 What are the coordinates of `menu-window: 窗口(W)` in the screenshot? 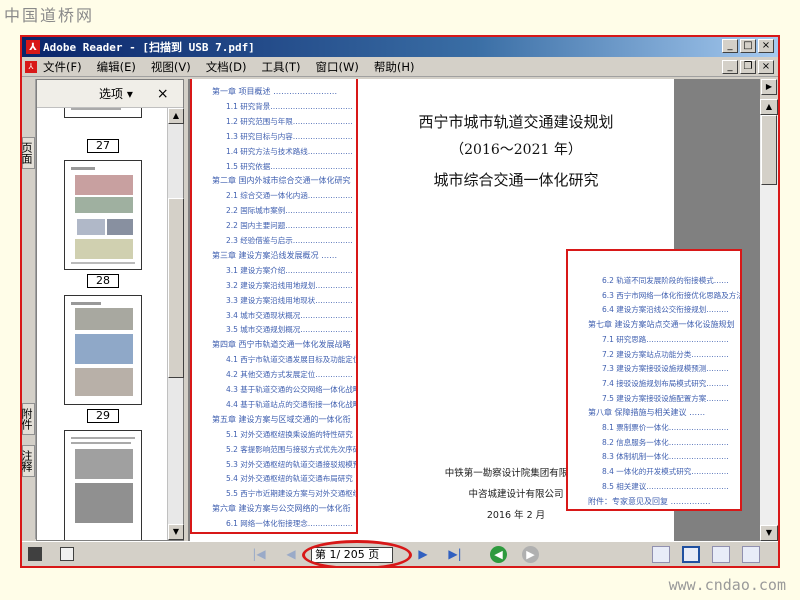 It's located at (337, 67).